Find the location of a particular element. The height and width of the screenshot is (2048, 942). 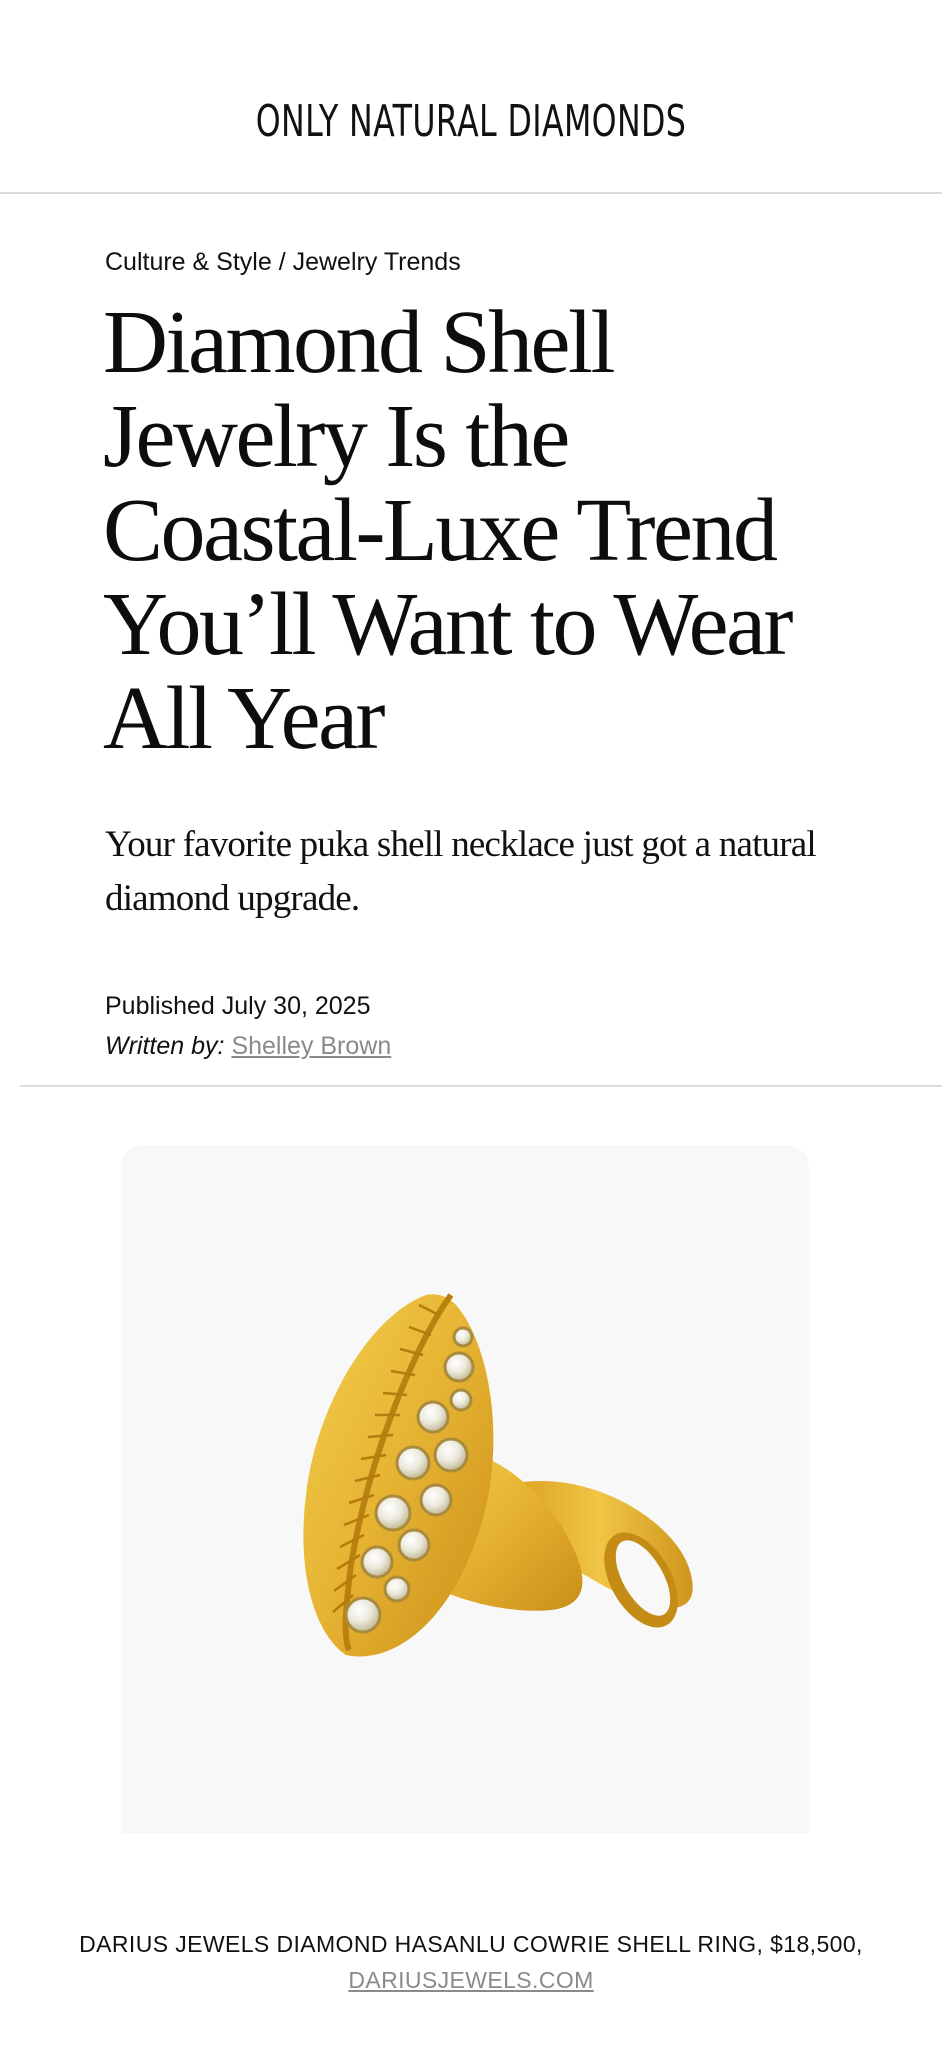

published-label: Published is located at coordinates (160, 1006).